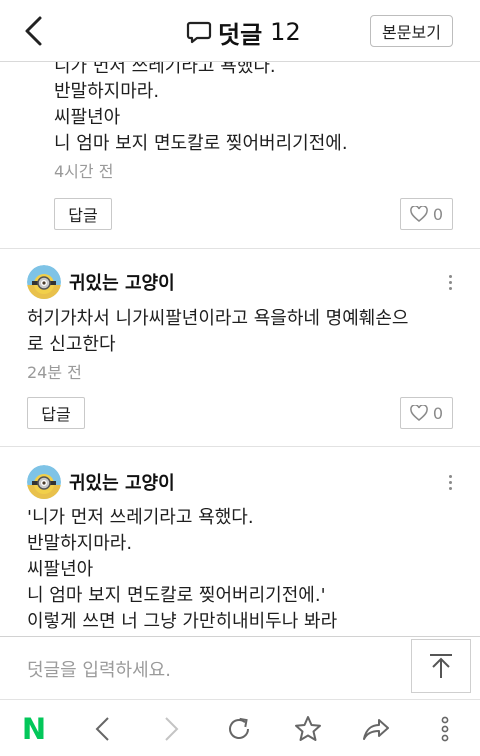 This screenshot has width=480, height=756. I want to click on comment-input: 덧글을 입력하세요., so click(99, 669).